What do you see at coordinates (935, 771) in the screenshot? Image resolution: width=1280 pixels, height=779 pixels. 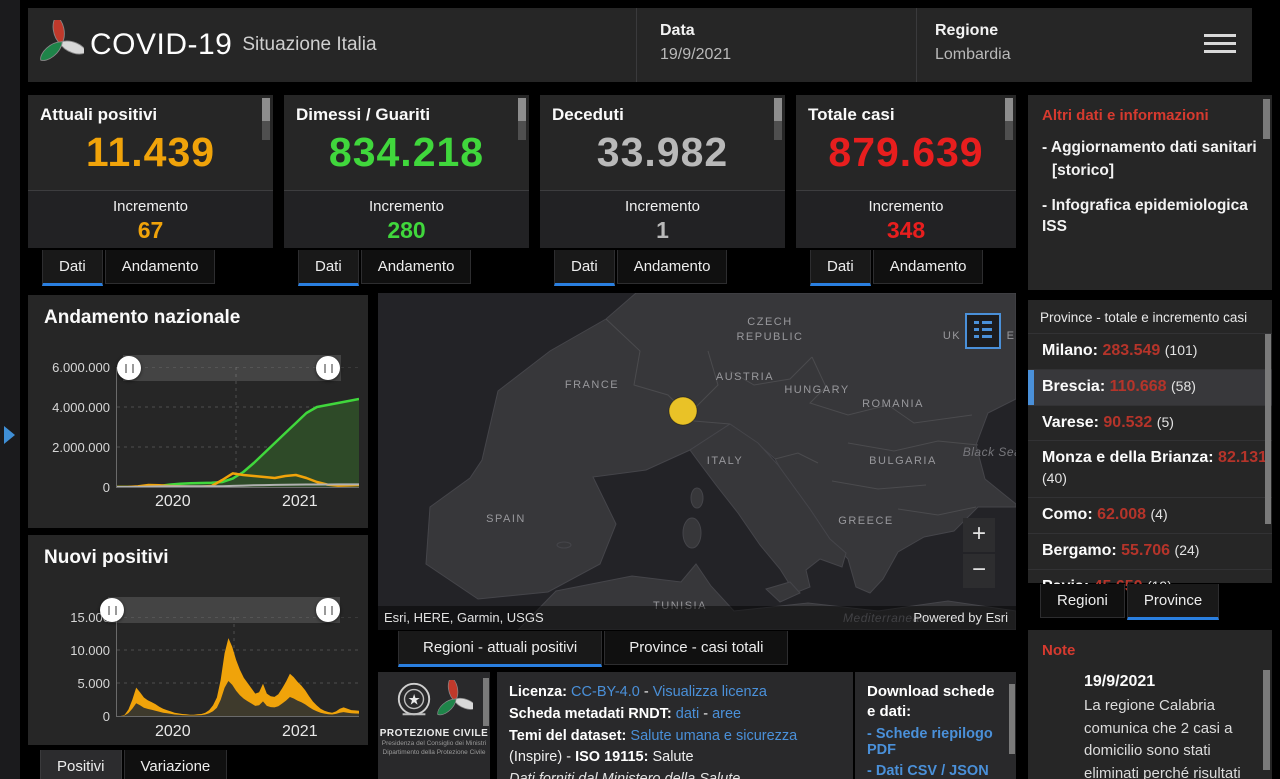 I see `download-csv-json-link: - Dati CSV / JSON` at bounding box center [935, 771].